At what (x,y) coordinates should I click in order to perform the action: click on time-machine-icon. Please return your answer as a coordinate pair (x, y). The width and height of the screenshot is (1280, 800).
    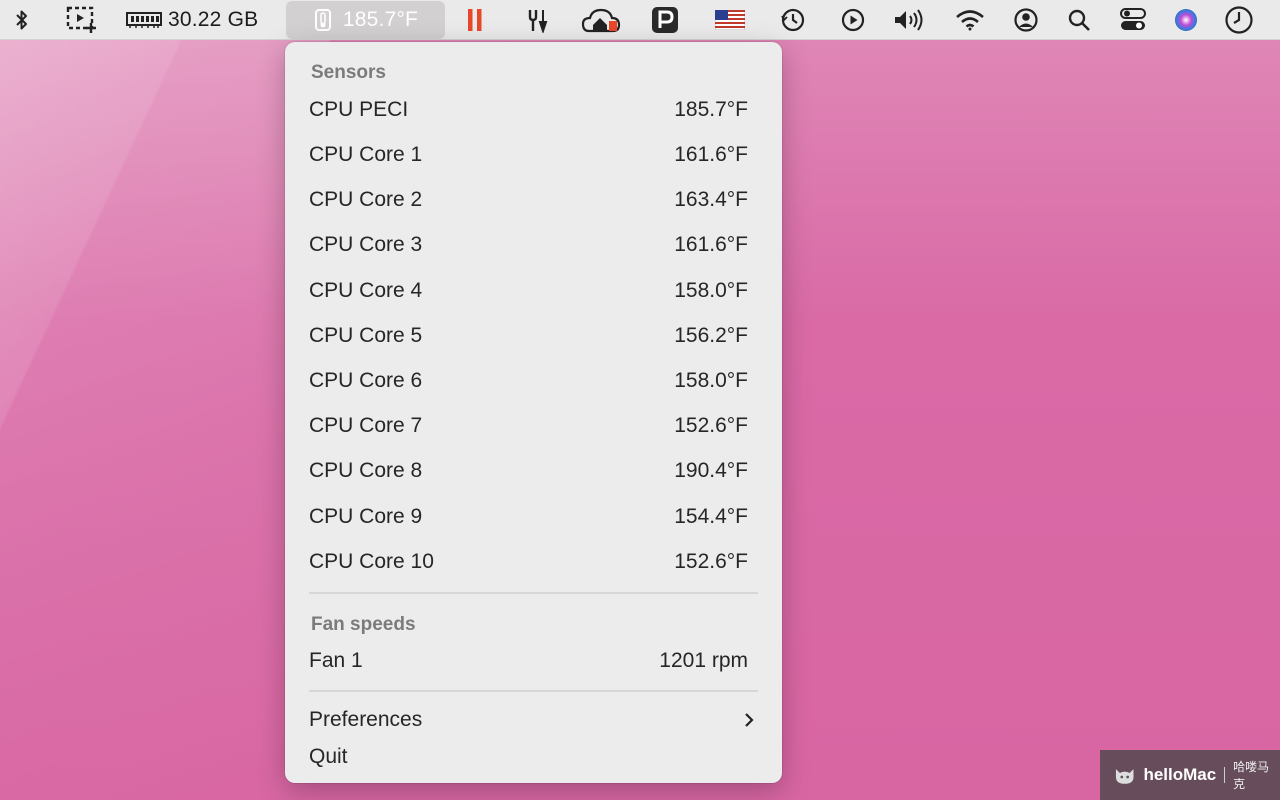
    Looking at the image, I should click on (793, 20).